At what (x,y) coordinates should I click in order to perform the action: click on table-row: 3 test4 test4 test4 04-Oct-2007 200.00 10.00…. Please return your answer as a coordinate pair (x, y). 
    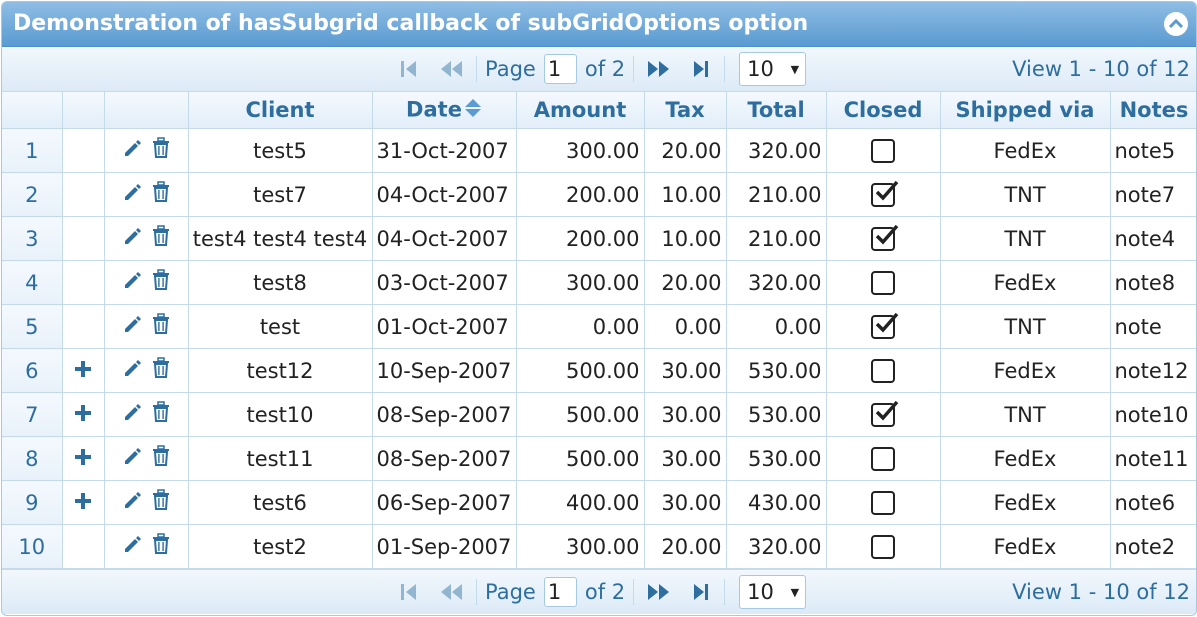
    Looking at the image, I should click on (599, 238).